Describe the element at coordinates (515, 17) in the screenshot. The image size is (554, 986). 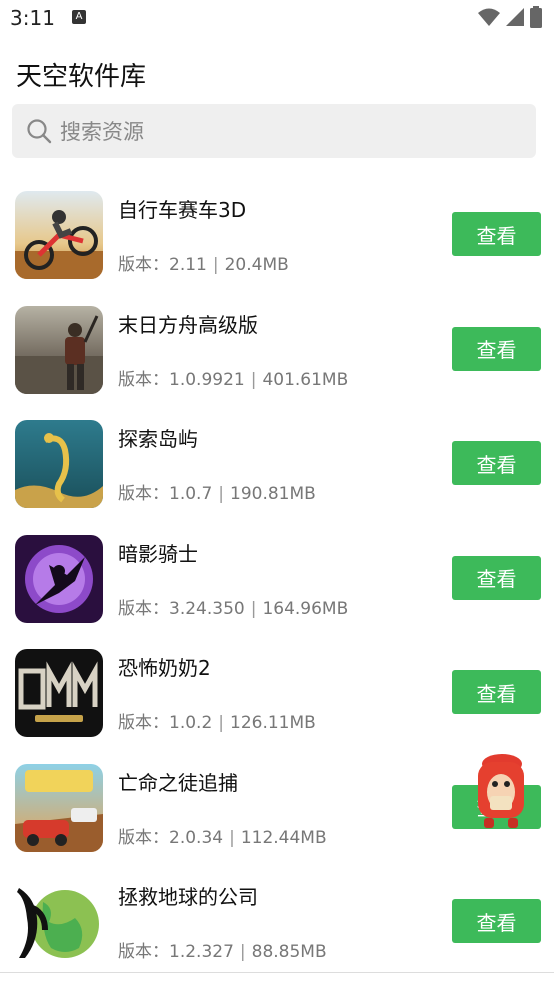
I see `signal-icon` at that location.